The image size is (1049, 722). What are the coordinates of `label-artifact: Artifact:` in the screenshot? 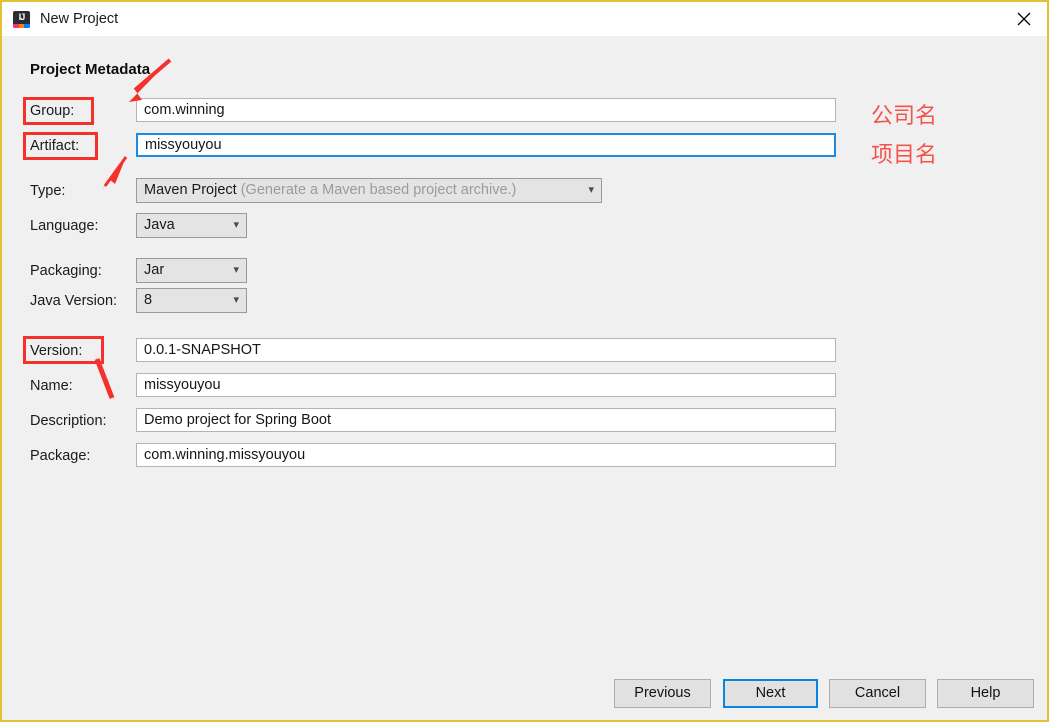 It's located at (55, 146).